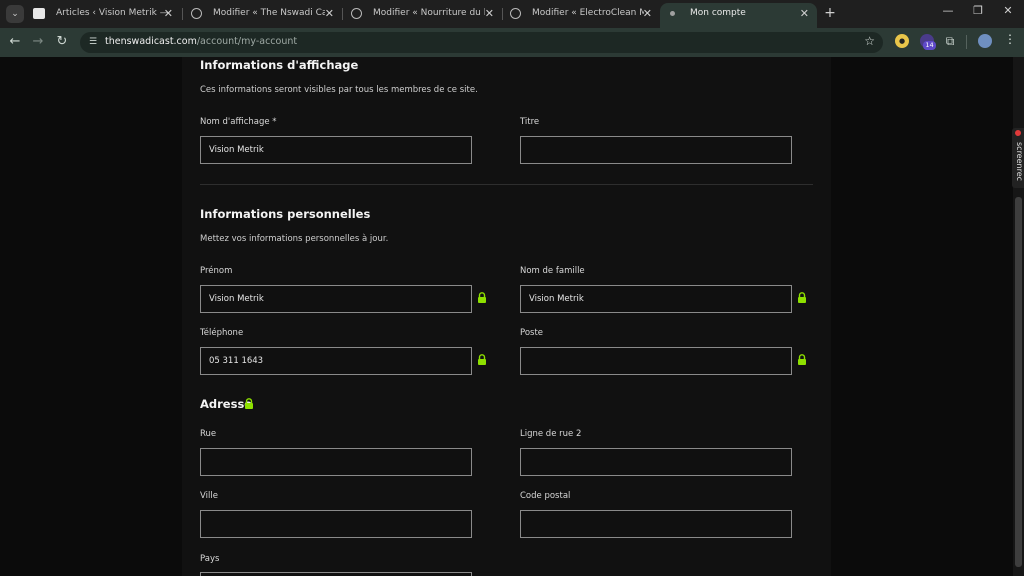 This screenshot has width=1024, height=576. What do you see at coordinates (656, 361) in the screenshot?
I see `position-input` at bounding box center [656, 361].